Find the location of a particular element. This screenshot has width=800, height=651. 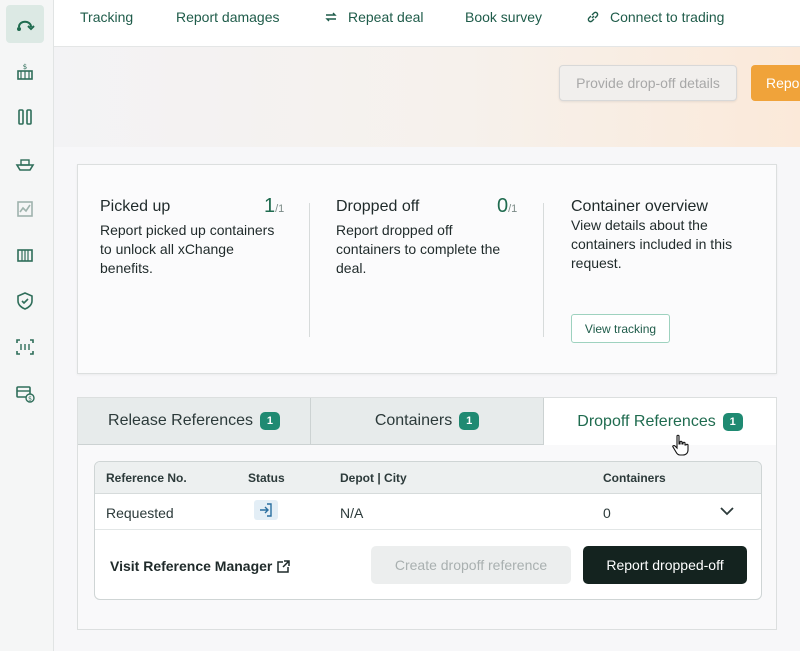

nav-repeat-deal: Repeat deal is located at coordinates (374, 17).